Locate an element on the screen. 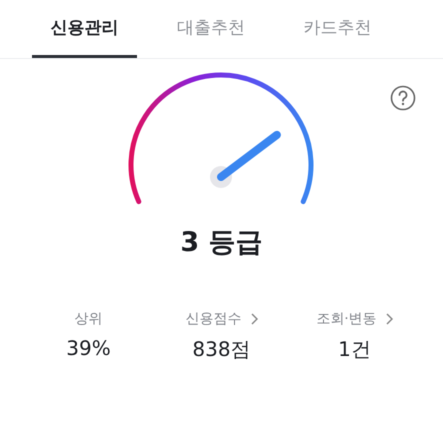  stat-link: 신용점수 is located at coordinates (222, 319).